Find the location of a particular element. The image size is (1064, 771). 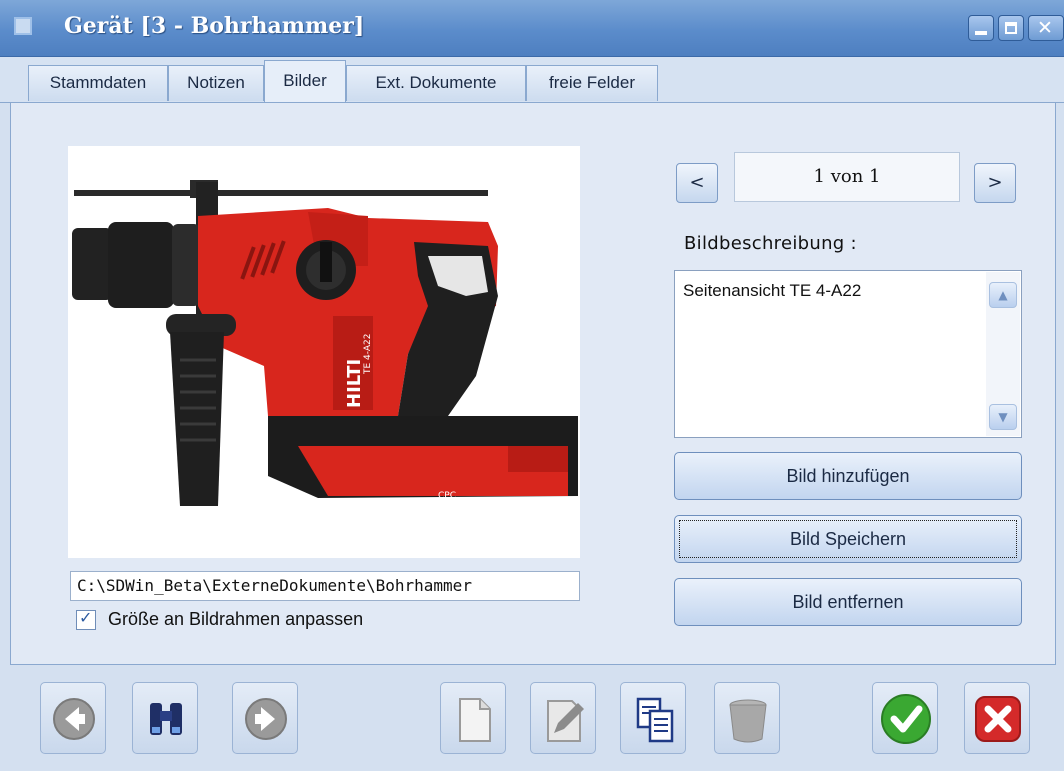

scroll-down-icon: ▼ is located at coordinates (1003, 417).